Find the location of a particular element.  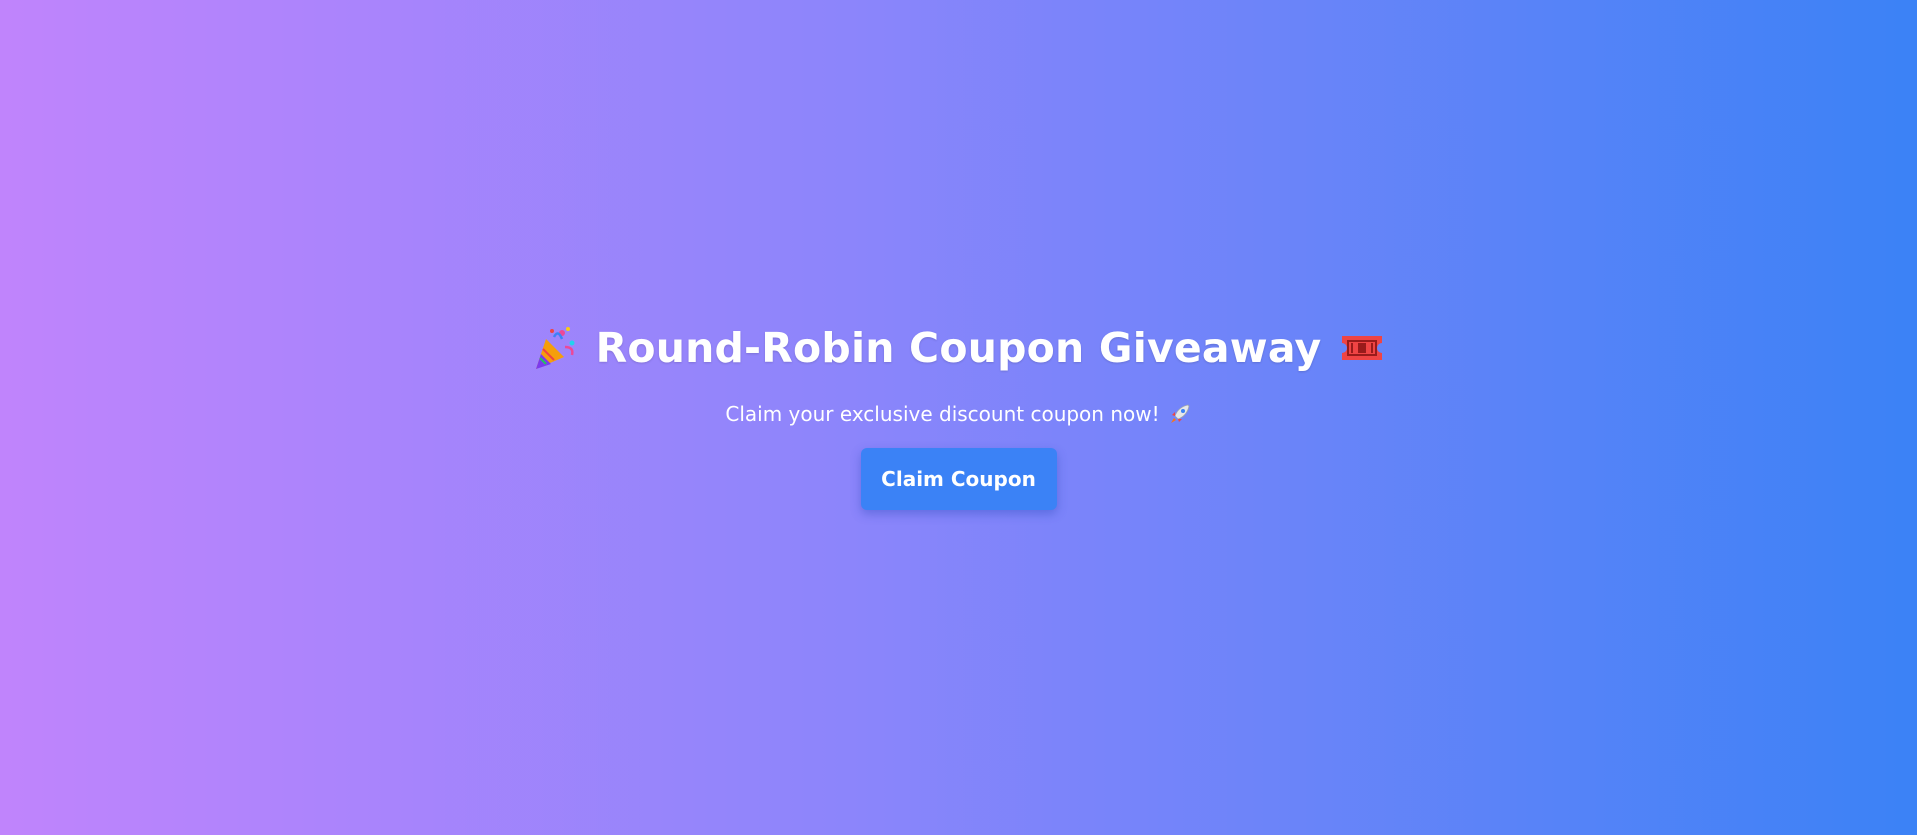

party-popper-icon is located at coordinates (555, 348).